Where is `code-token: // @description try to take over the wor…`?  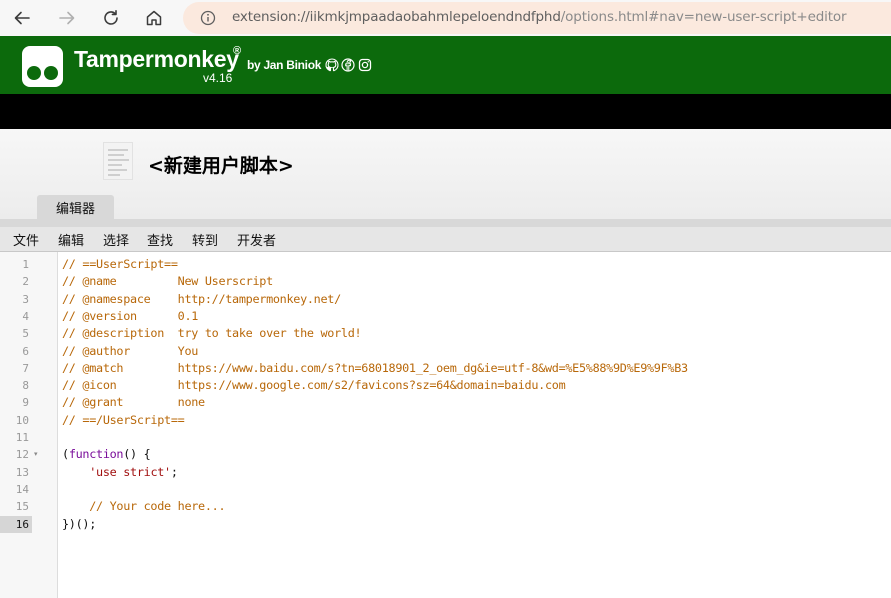
code-token: // @description try to take over the wor… is located at coordinates (212, 333).